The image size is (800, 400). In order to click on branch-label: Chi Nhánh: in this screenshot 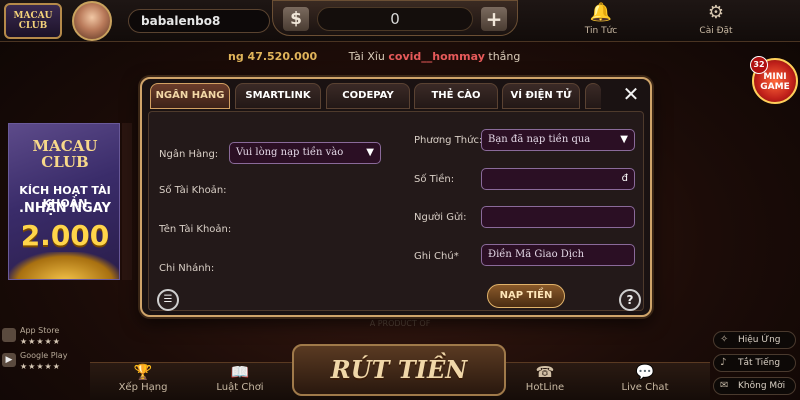, I will do `click(187, 268)`.